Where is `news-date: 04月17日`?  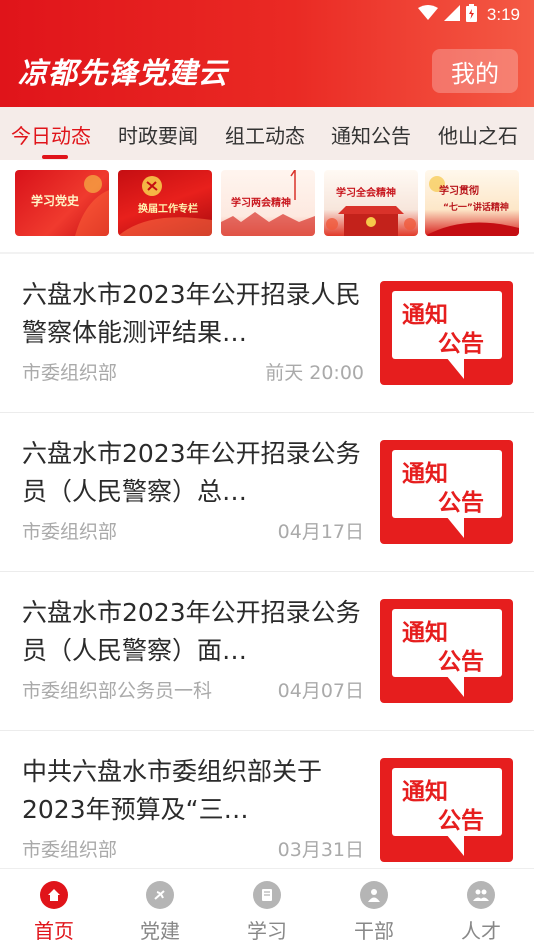
news-date: 04月17日 is located at coordinates (320, 532).